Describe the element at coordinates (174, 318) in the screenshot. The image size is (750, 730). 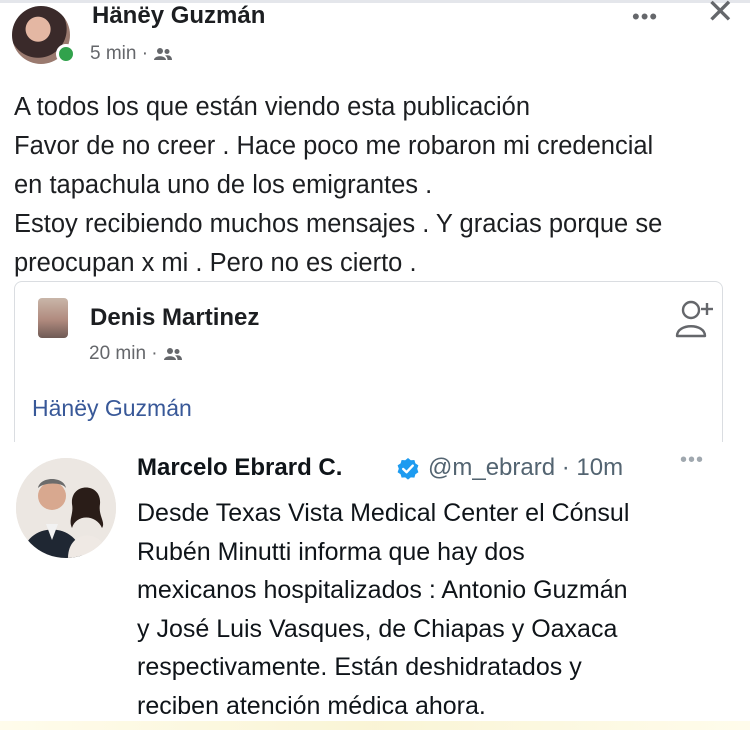
I see `shared-author-name: Denis Martinez` at that location.